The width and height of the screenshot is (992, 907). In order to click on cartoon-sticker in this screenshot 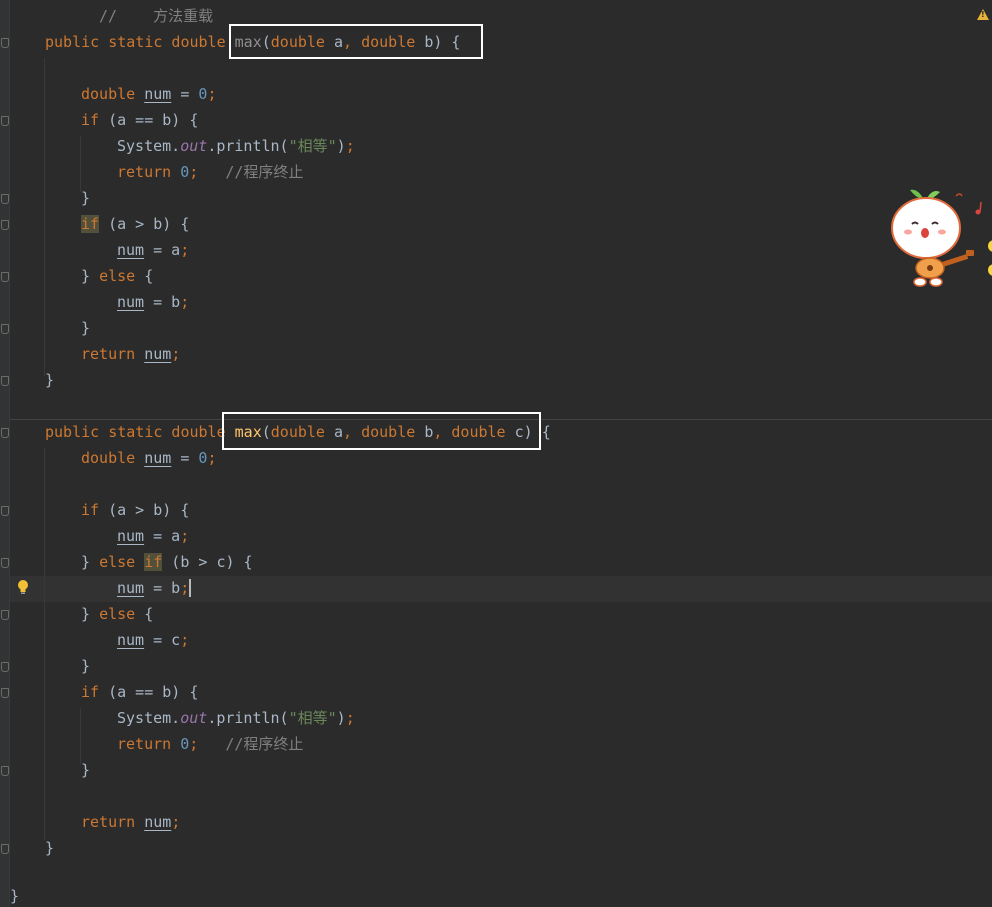, I will do `click(941, 238)`.